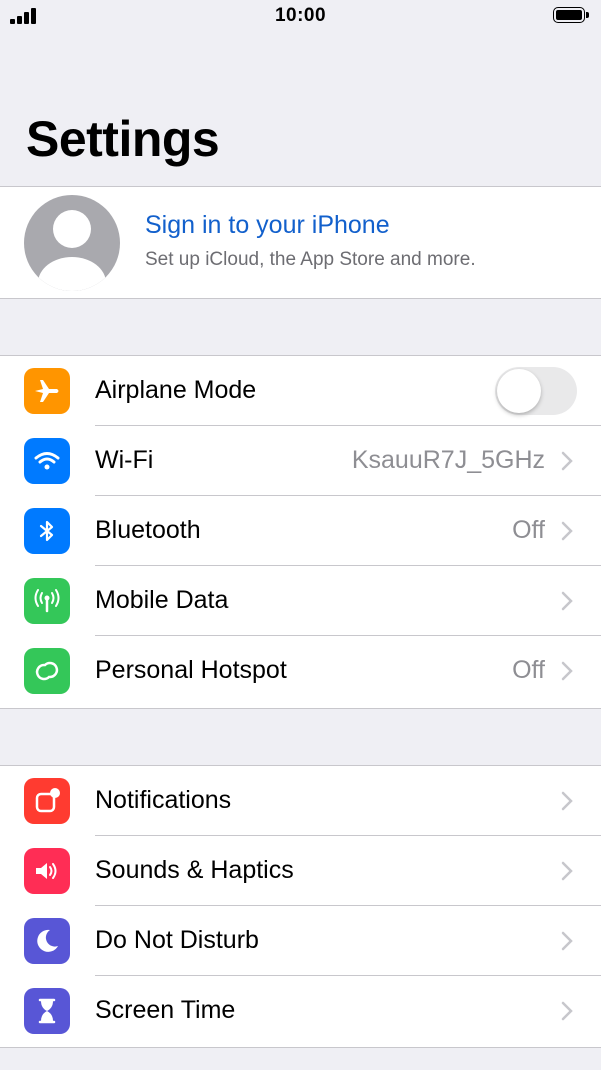 Image resolution: width=601 pixels, height=1070 pixels. Describe the element at coordinates (47, 461) in the screenshot. I see `wifi-icon` at that location.